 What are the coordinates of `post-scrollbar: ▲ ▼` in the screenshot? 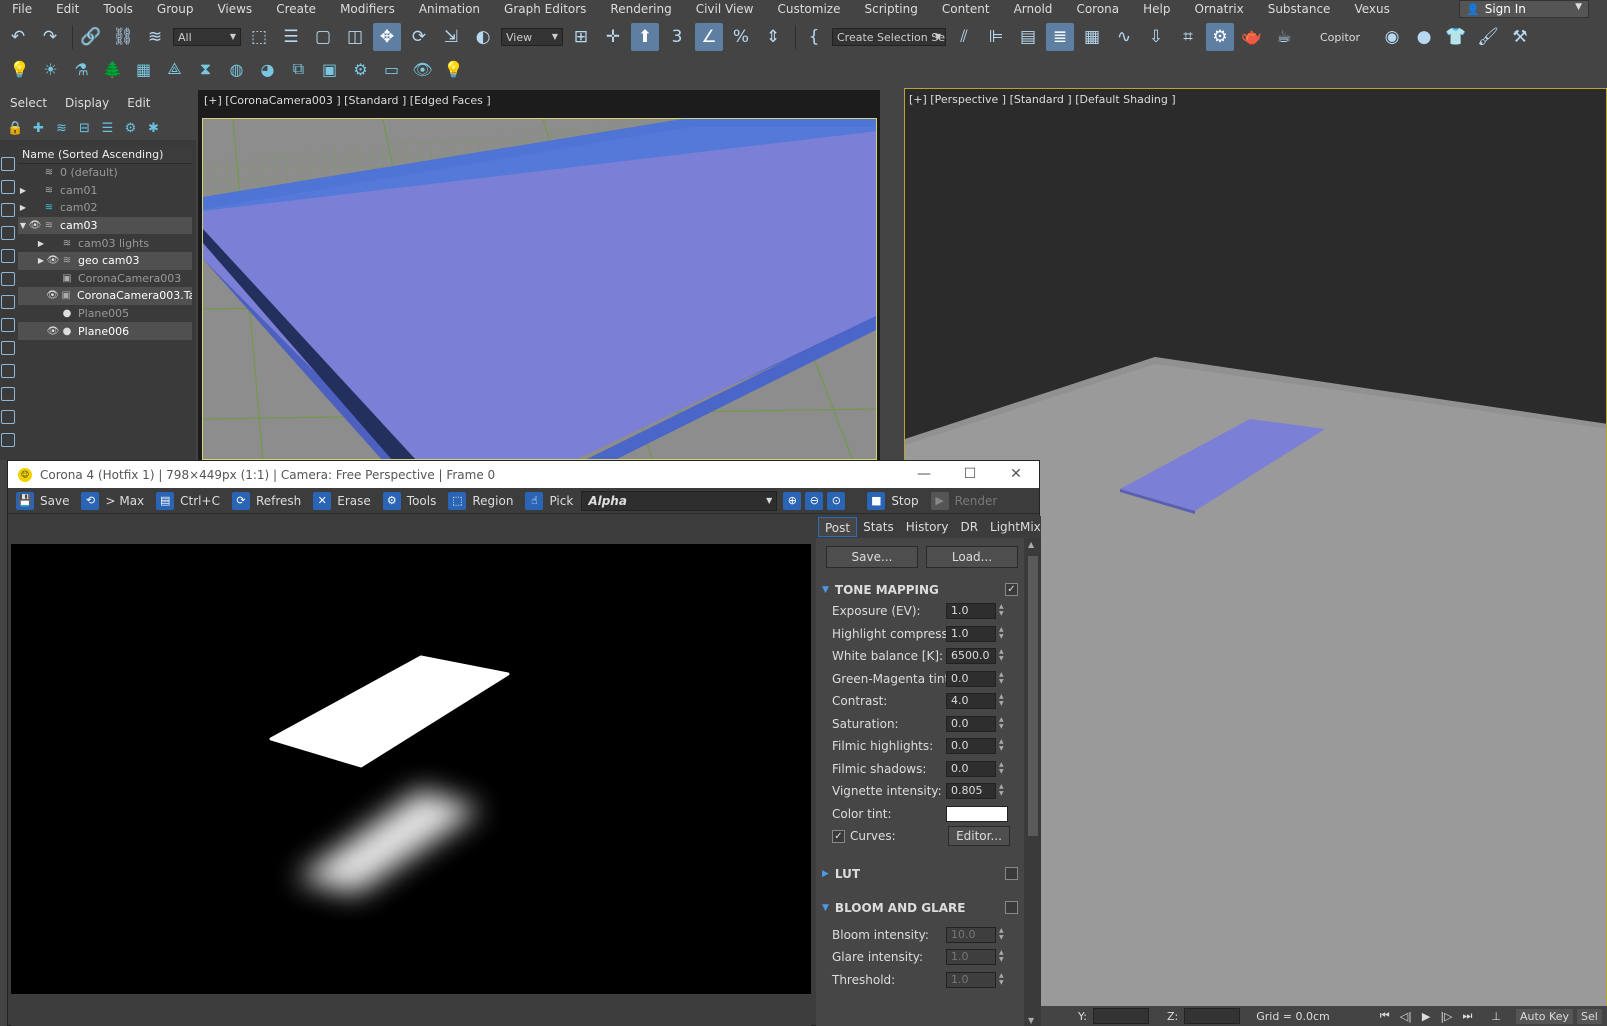 It's located at (1033, 782).